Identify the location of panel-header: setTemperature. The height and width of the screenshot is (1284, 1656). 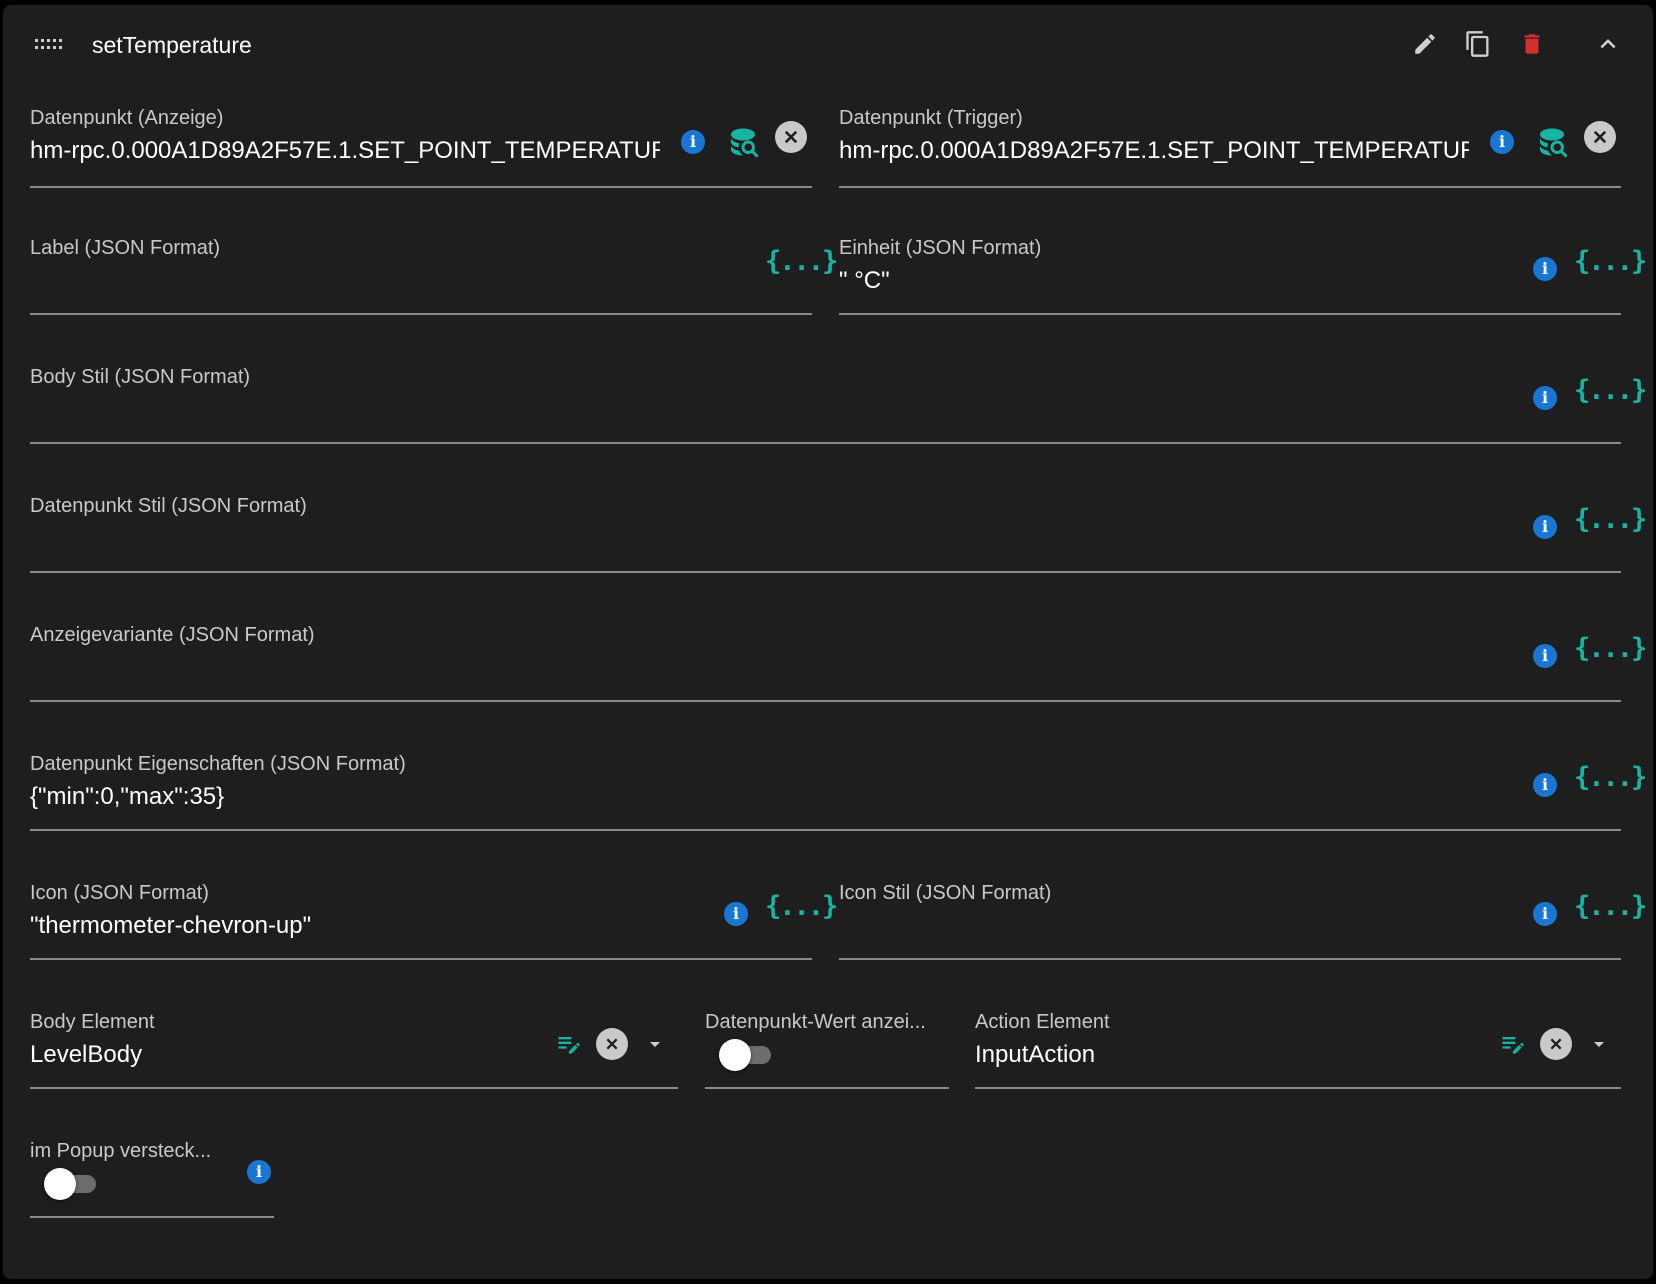
(828, 48).